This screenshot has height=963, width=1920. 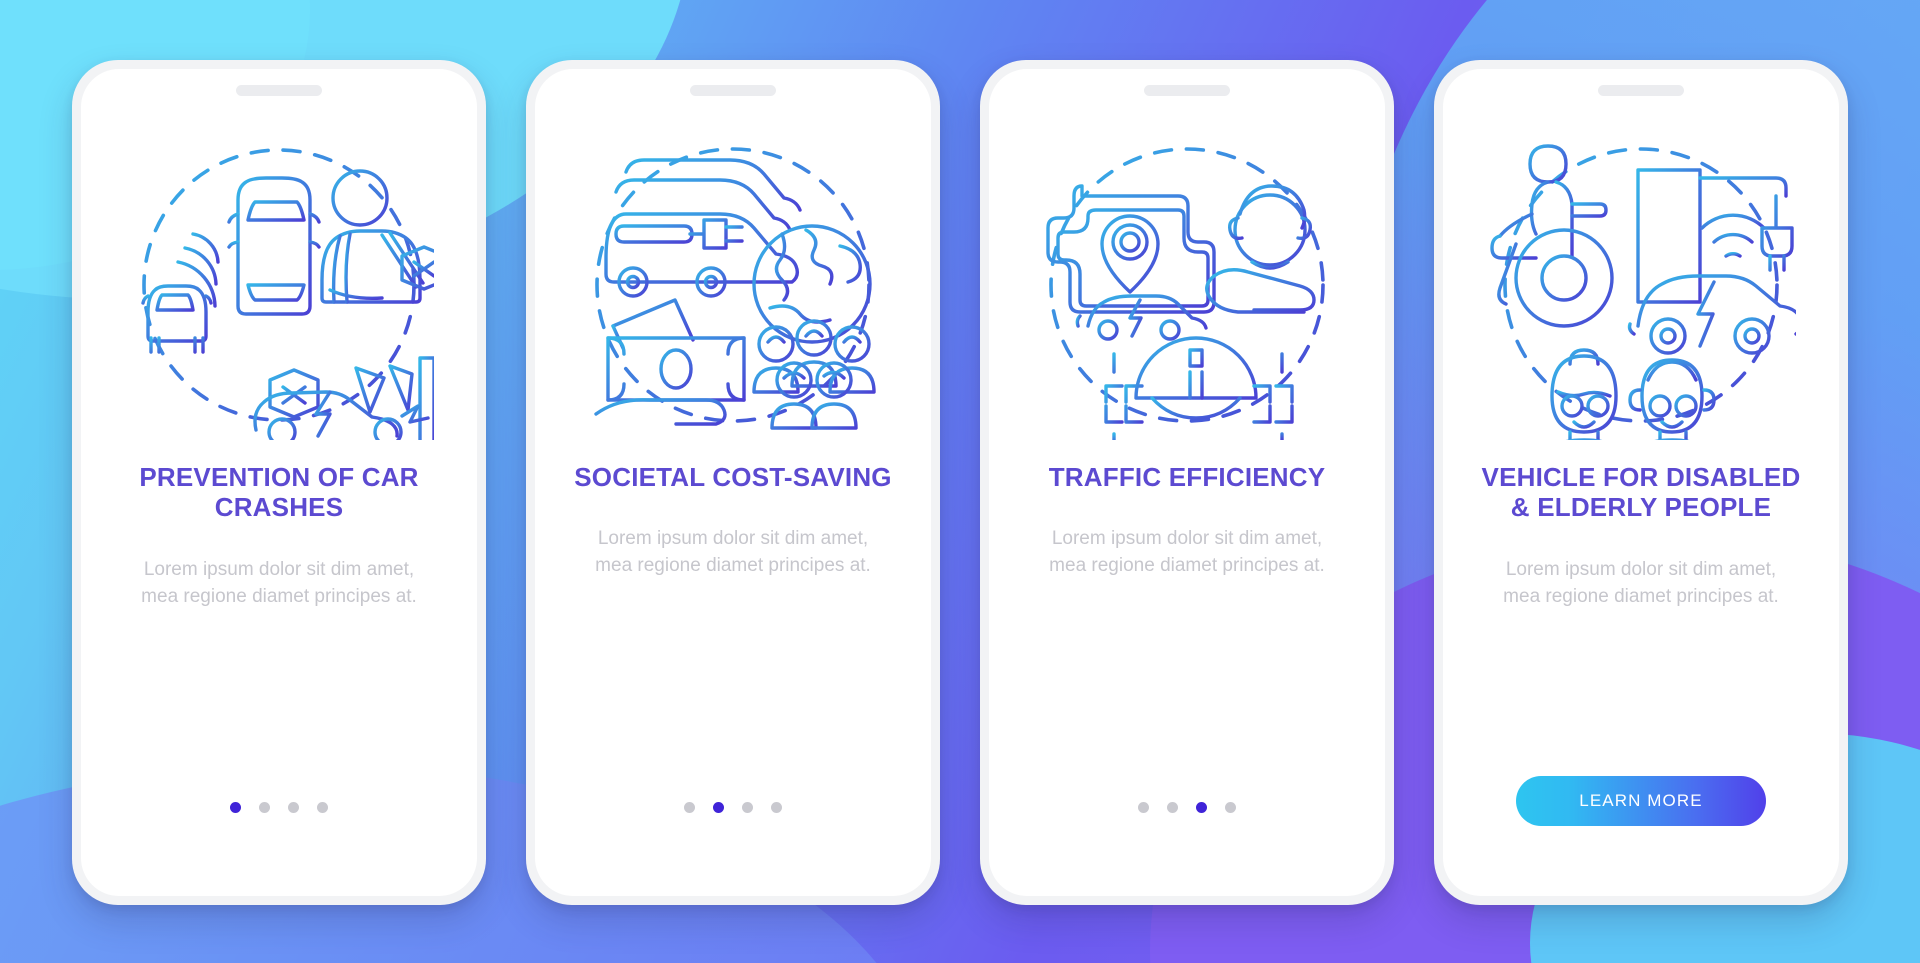 What do you see at coordinates (1185, 293) in the screenshot?
I see `traffic-efficiency-illustration` at bounding box center [1185, 293].